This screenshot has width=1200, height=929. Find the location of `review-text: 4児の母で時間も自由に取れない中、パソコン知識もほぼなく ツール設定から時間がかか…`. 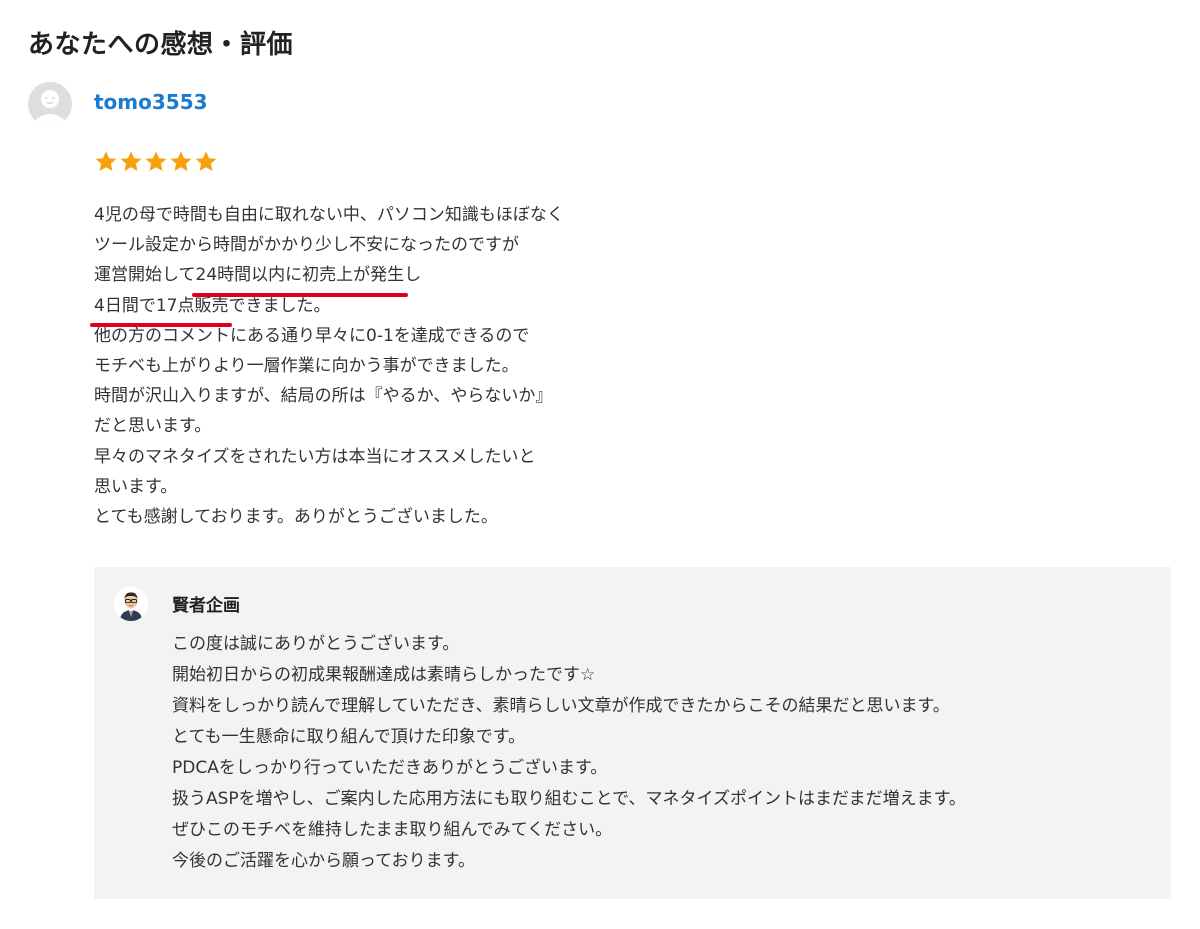

review-text: 4児の母で時間も自由に取れない中、パソコン知識もほぼなく ツール設定から時間がかか… is located at coordinates (326, 366).